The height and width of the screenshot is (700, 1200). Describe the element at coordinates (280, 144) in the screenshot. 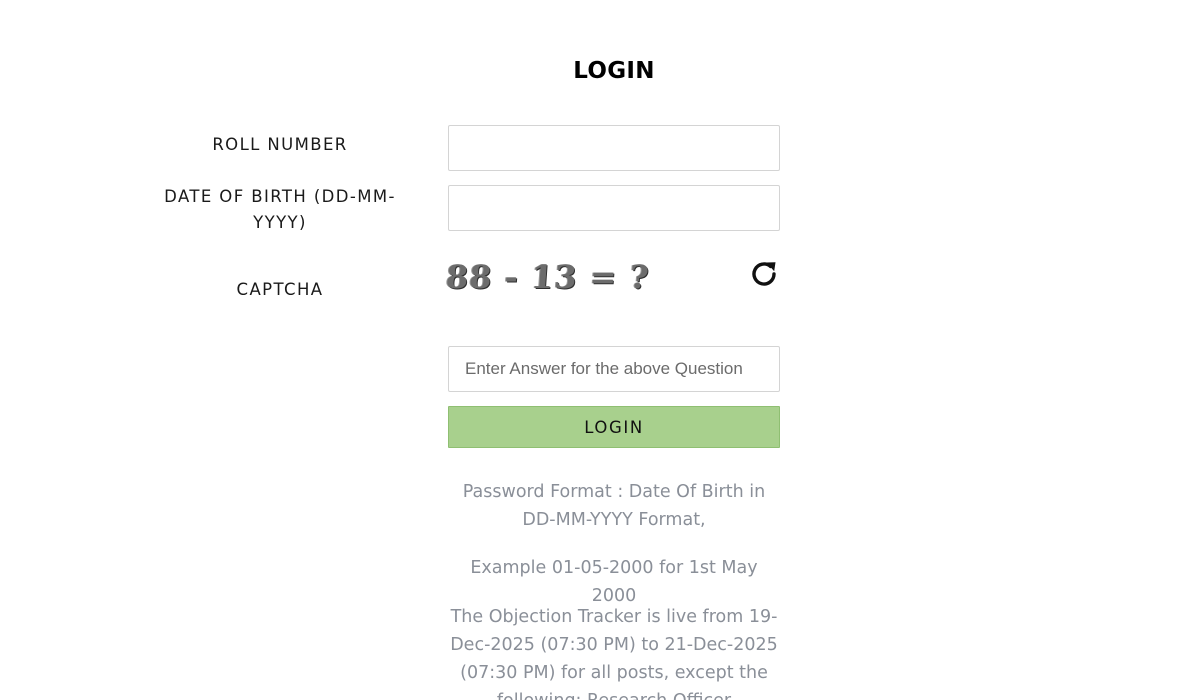

I see `roll-number-label: ROLL NUMBER` at that location.